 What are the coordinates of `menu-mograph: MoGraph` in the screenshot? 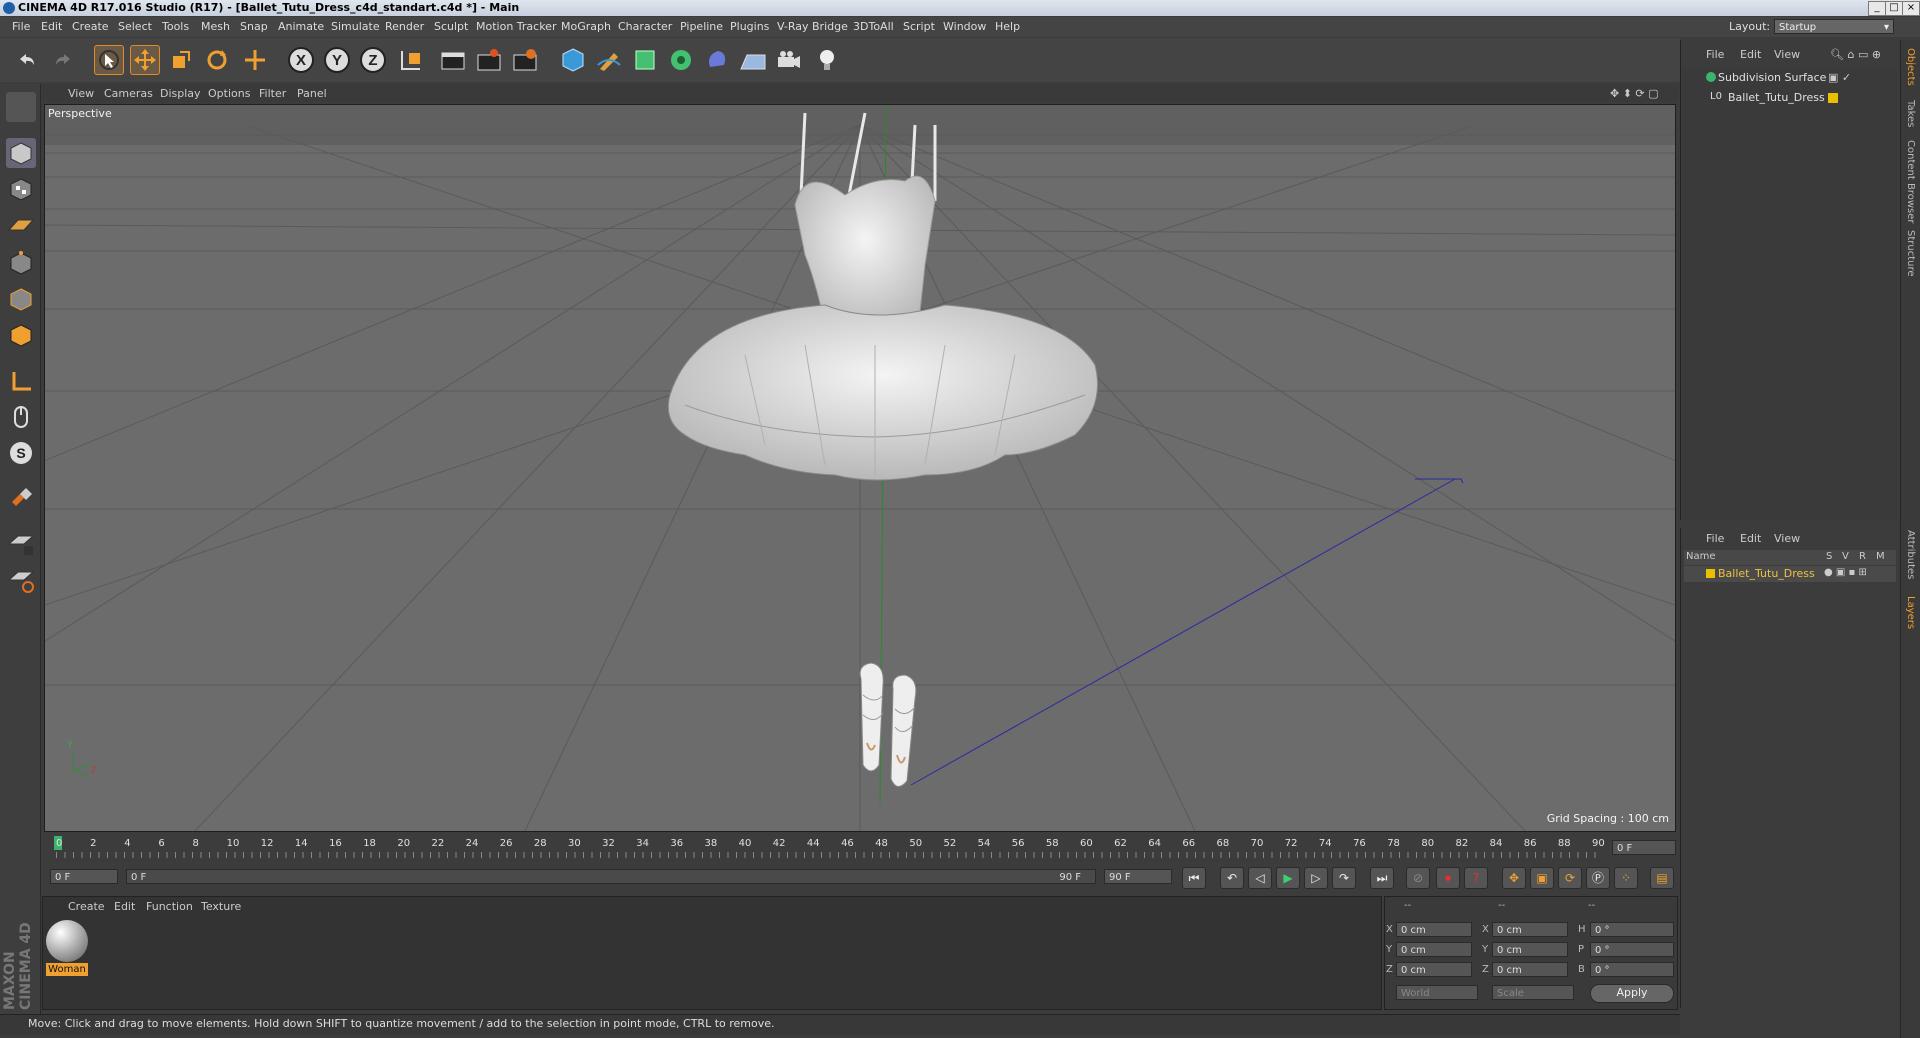 It's located at (586, 26).